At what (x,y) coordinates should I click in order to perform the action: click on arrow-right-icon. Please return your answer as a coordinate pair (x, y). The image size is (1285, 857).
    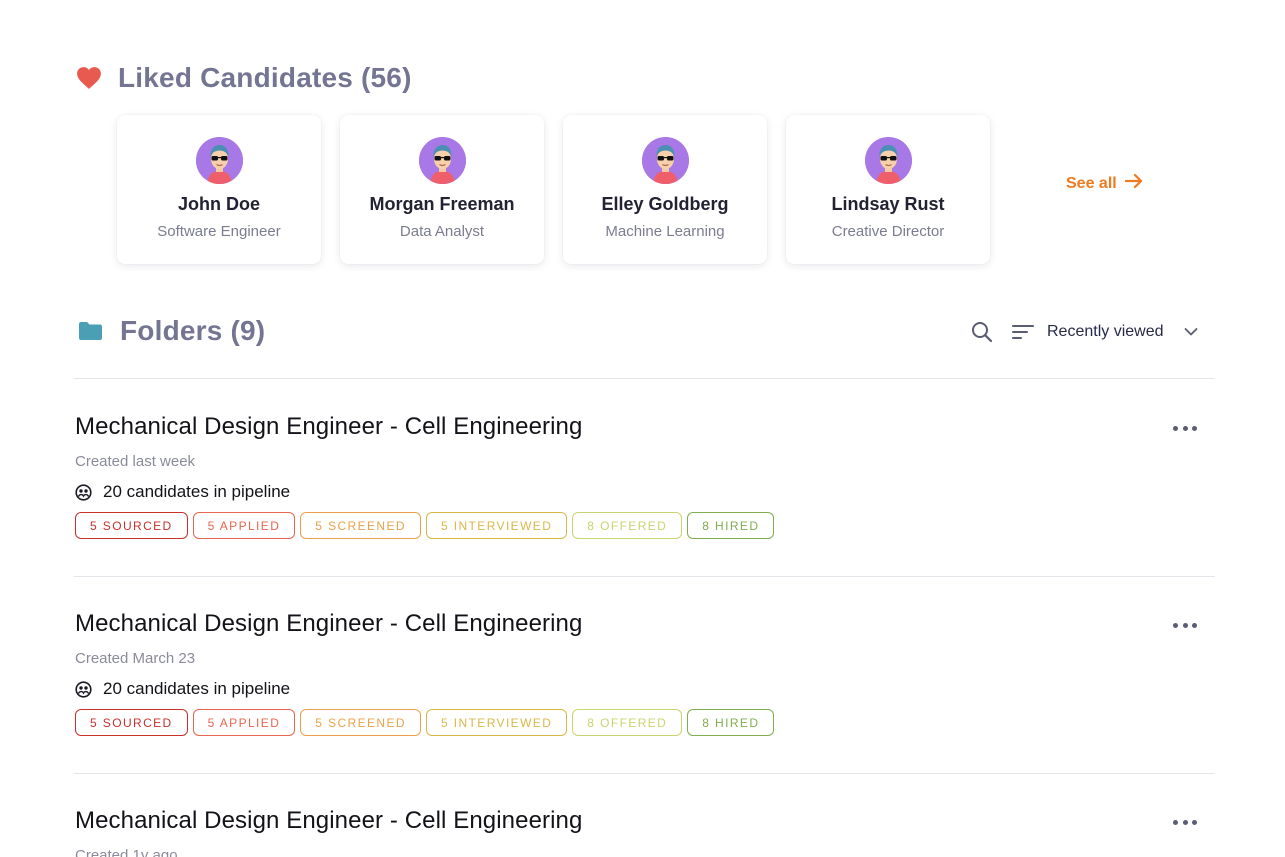
    Looking at the image, I should click on (1133, 183).